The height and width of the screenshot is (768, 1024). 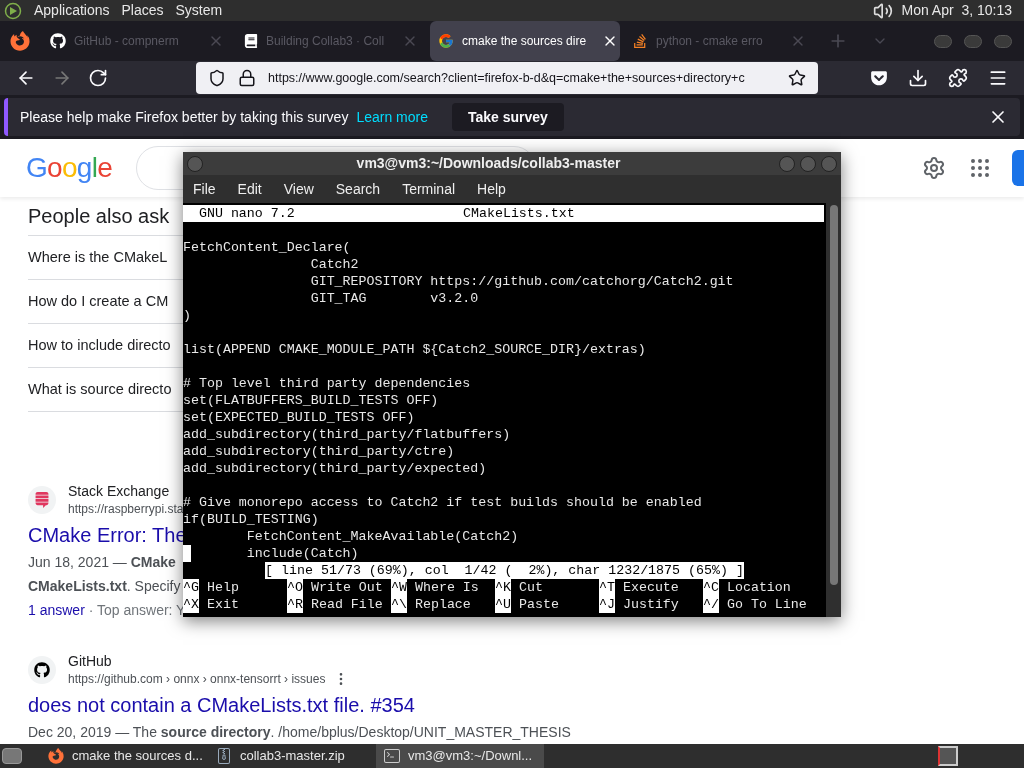 I want to click on code-line: set(EXPECTED_BUILD_TESTS OFF), so click(x=299, y=417).